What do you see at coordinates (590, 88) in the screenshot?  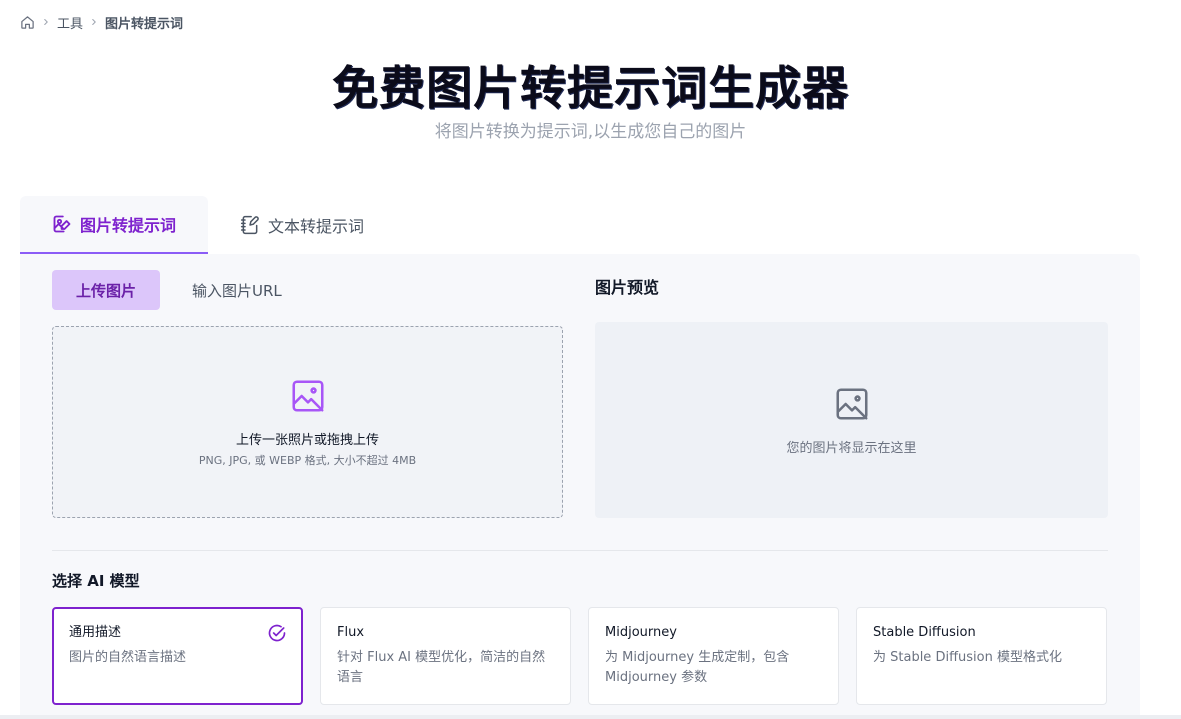 I see `page-title: 免费图片转提示词生成器` at bounding box center [590, 88].